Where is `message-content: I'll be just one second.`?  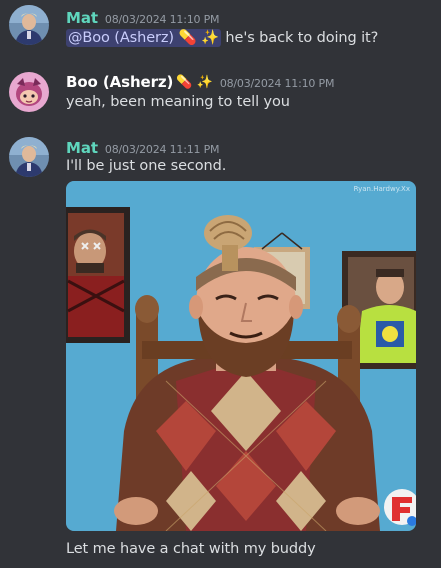 message-content: I'll be just one second. is located at coordinates (146, 166).